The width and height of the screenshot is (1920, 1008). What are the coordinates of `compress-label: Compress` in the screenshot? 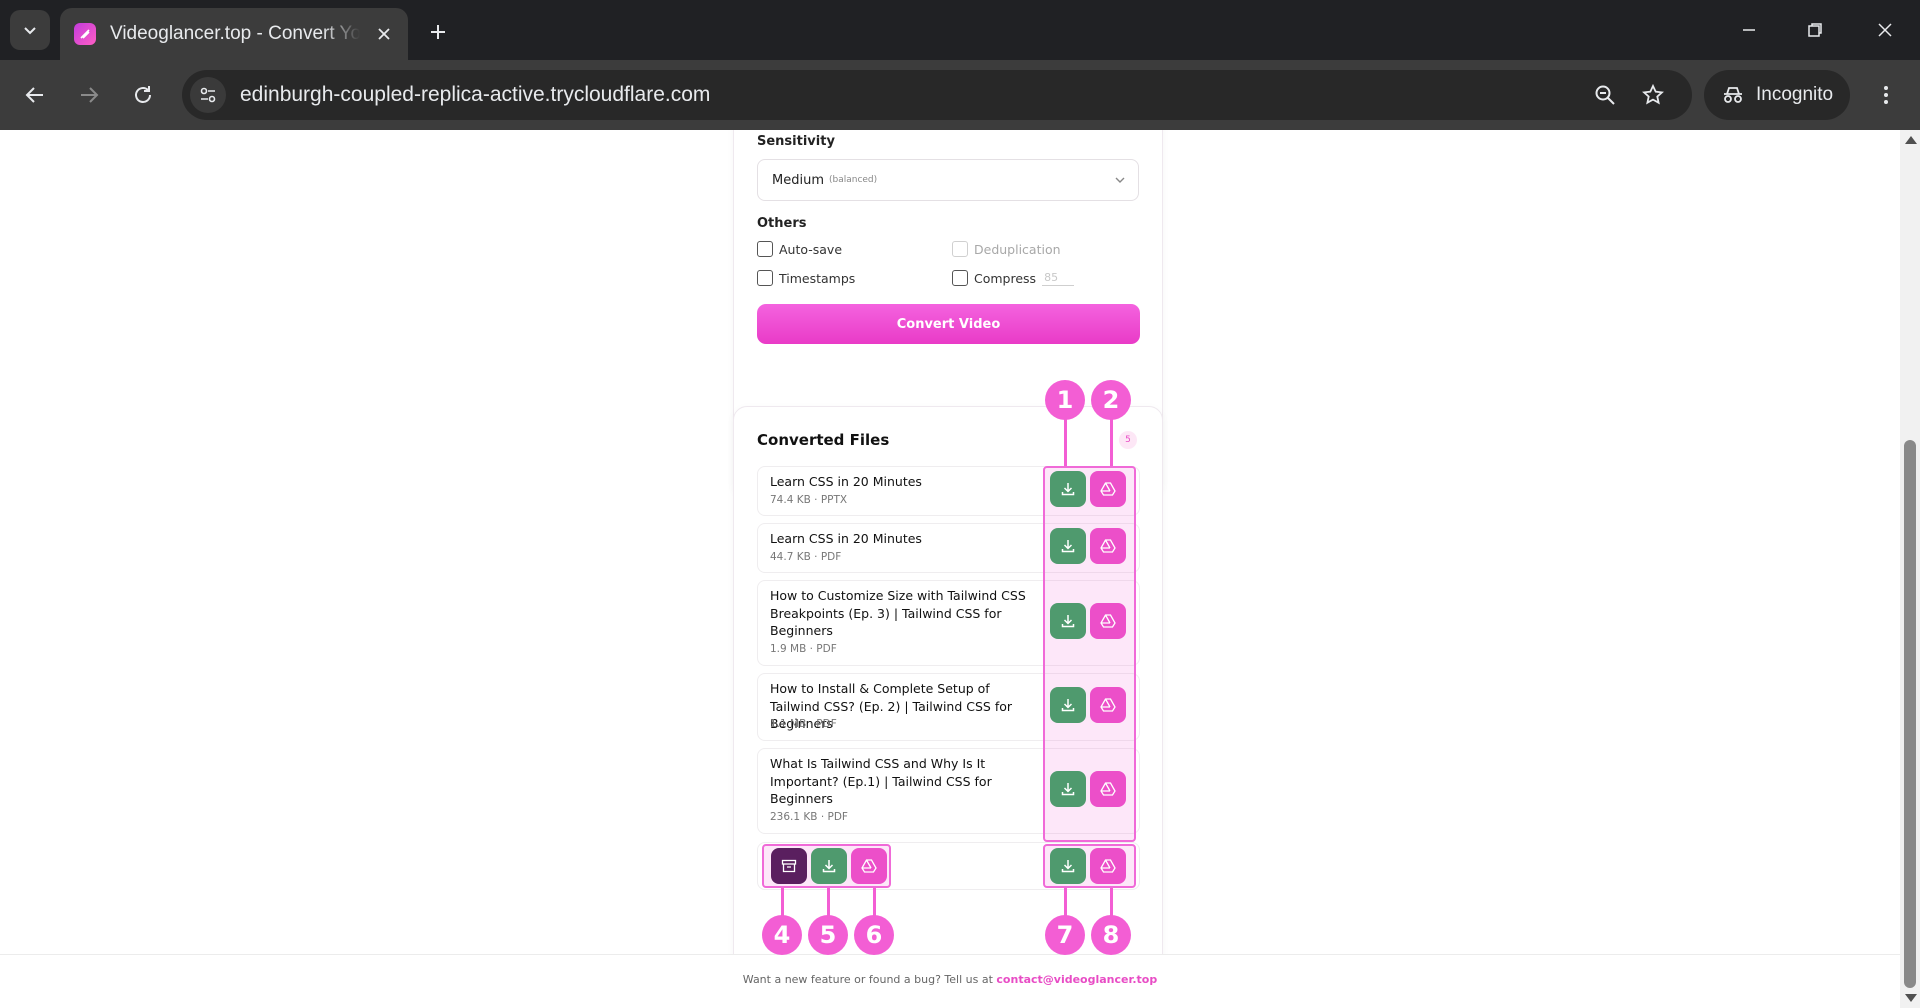 It's located at (1005, 278).